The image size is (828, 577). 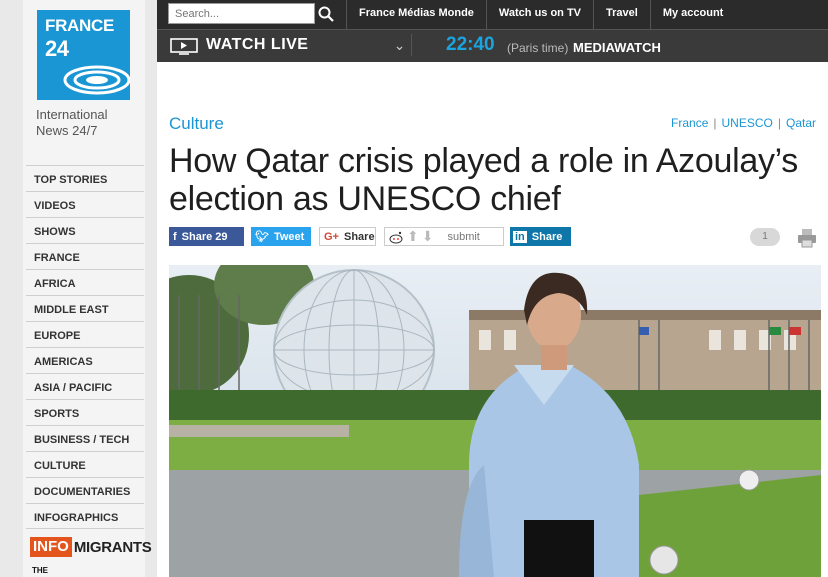 I want to click on current-program: MEDIAWATCH, so click(x=617, y=47).